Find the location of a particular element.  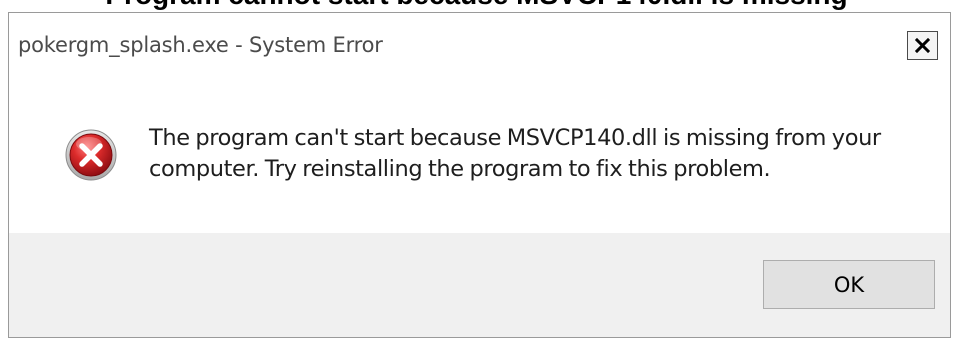

close-icon is located at coordinates (922, 45).